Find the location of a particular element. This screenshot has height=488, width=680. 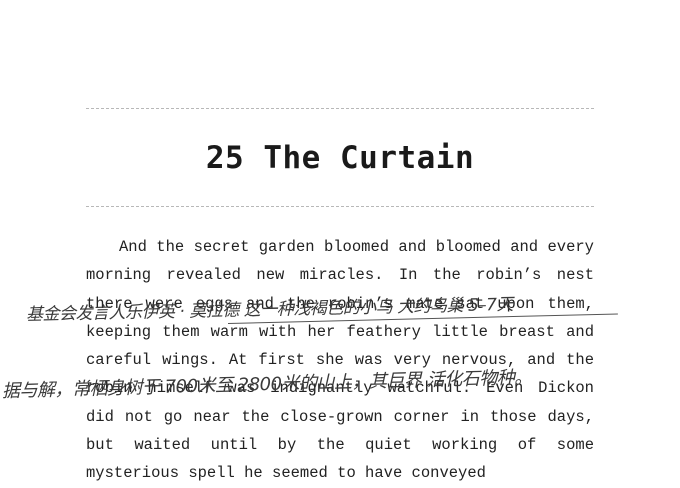

title-bottom-divider is located at coordinates (340, 206).